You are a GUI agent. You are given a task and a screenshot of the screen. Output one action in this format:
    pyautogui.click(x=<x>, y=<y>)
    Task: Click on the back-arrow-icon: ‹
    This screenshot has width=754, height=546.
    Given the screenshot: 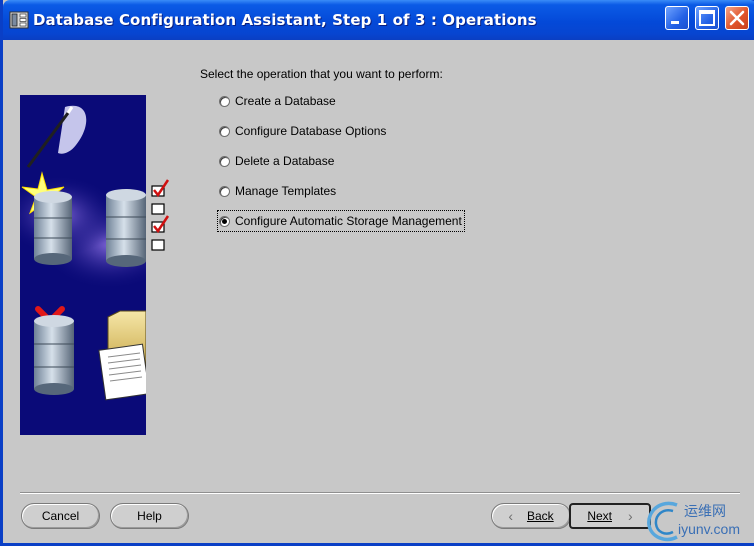 What is the action you would take?
    pyautogui.click(x=510, y=516)
    